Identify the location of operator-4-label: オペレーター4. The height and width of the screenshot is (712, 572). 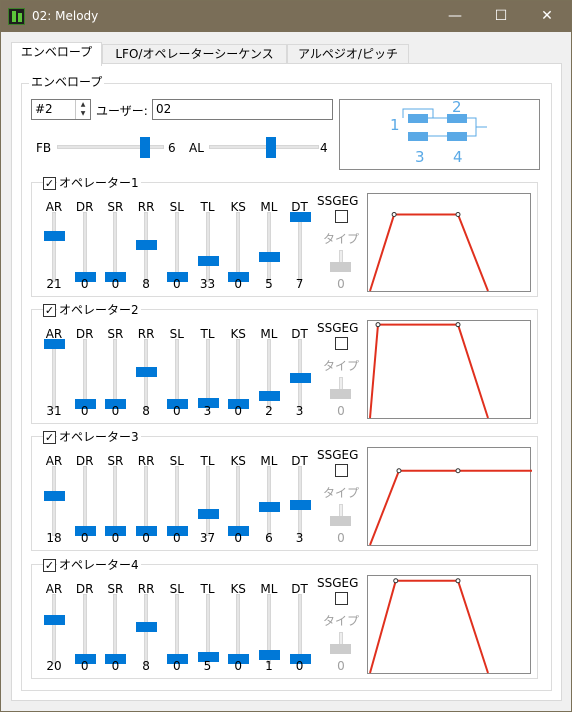
(99, 565).